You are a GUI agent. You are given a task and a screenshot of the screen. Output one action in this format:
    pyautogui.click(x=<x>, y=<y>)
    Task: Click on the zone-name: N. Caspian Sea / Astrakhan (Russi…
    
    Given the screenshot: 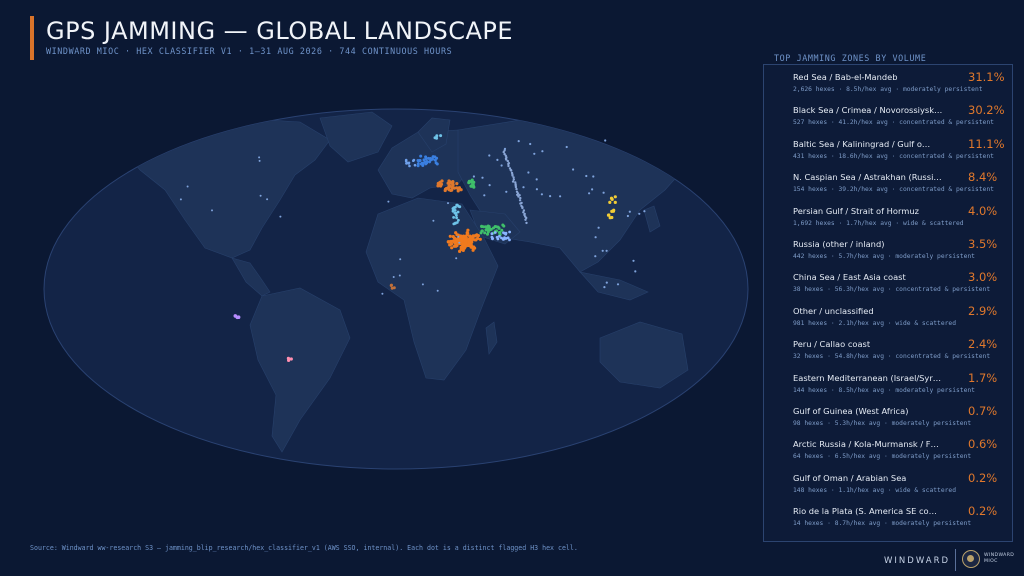 What is the action you would take?
    pyautogui.click(x=867, y=177)
    